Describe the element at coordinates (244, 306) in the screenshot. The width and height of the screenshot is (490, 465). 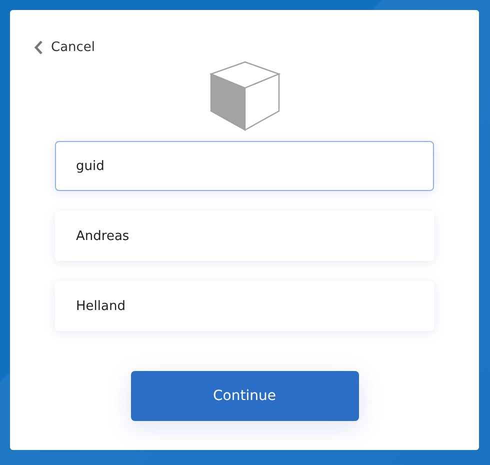
I see `text-field: Helland` at that location.